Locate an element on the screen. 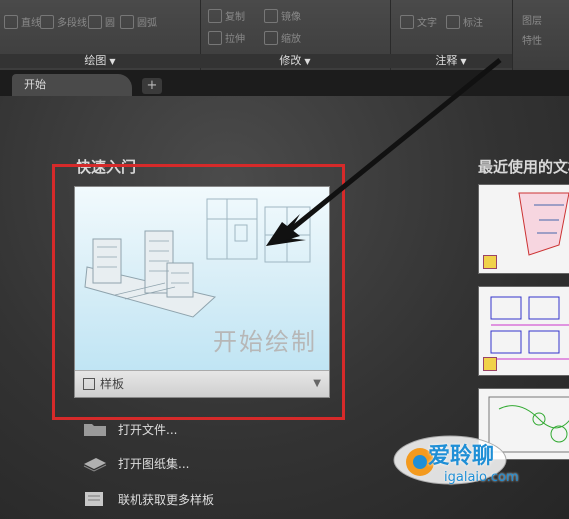 The image size is (569, 519). ribbon-item-line: 直线 is located at coordinates (22, 21).